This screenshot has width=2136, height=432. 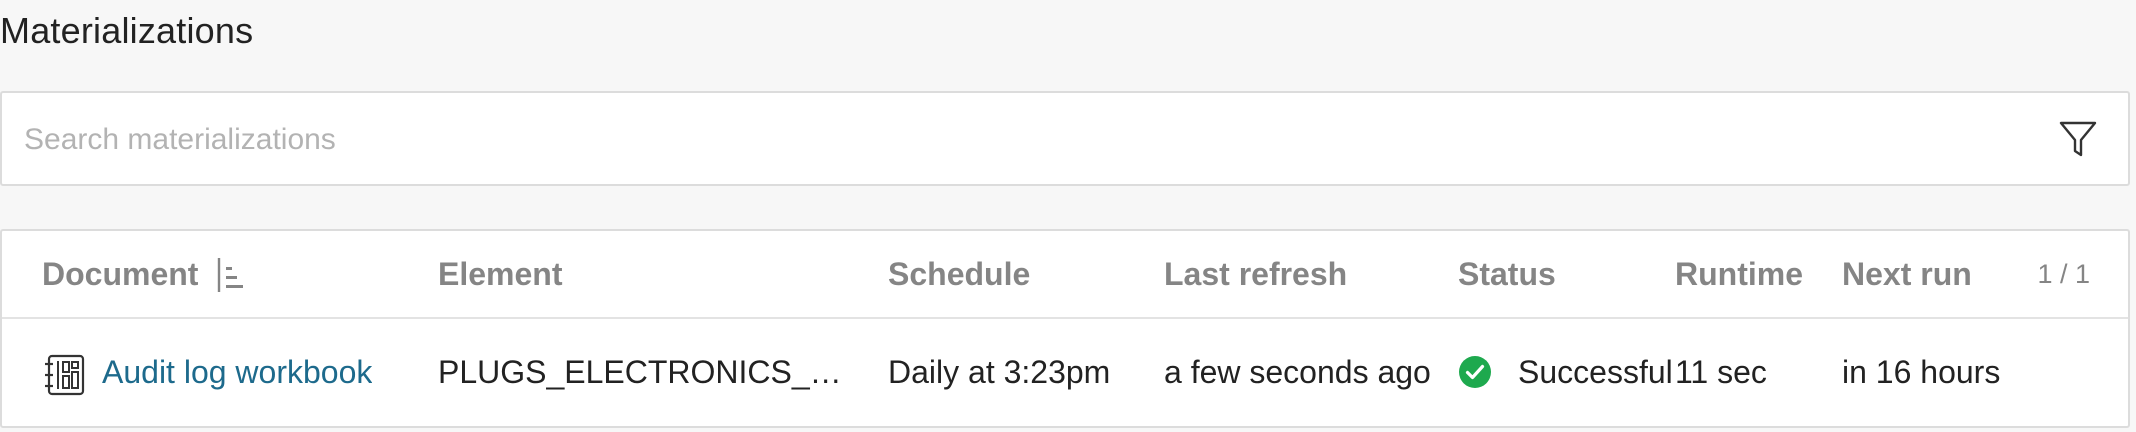 What do you see at coordinates (127, 30) in the screenshot?
I see `page-title: Materializations` at bounding box center [127, 30].